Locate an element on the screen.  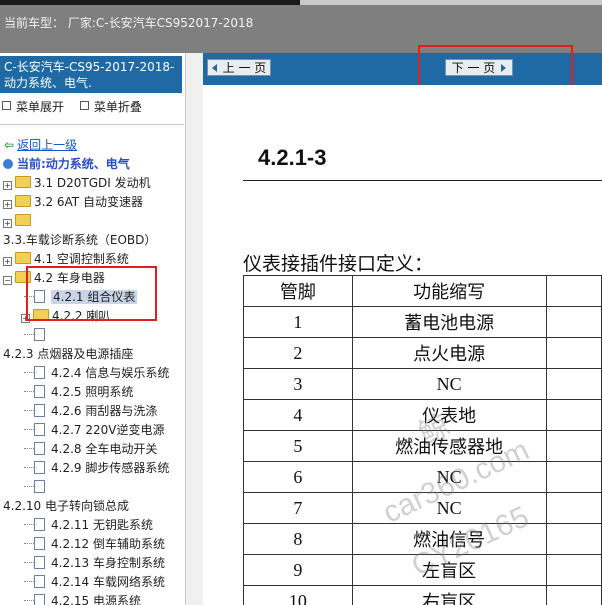
tree-item: +3.1 D20TGDI 发动机 is located at coordinates (77, 183).